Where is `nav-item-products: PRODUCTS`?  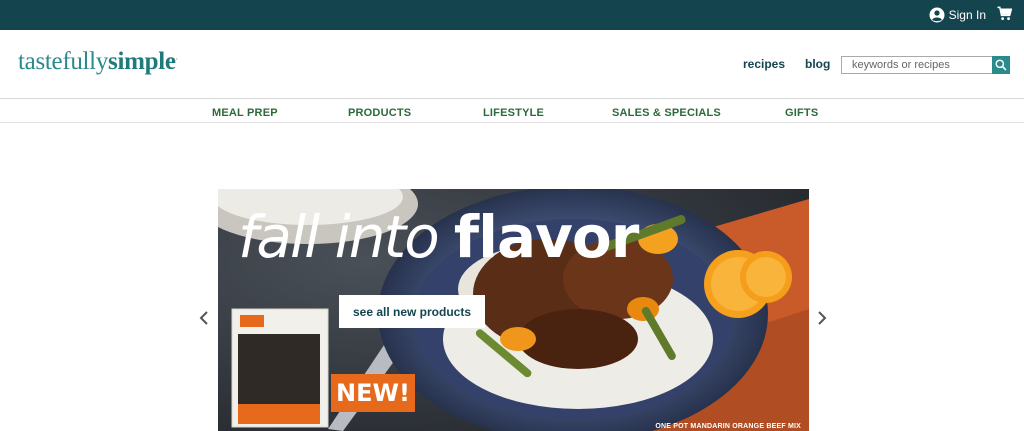 nav-item-products: PRODUCTS is located at coordinates (379, 113).